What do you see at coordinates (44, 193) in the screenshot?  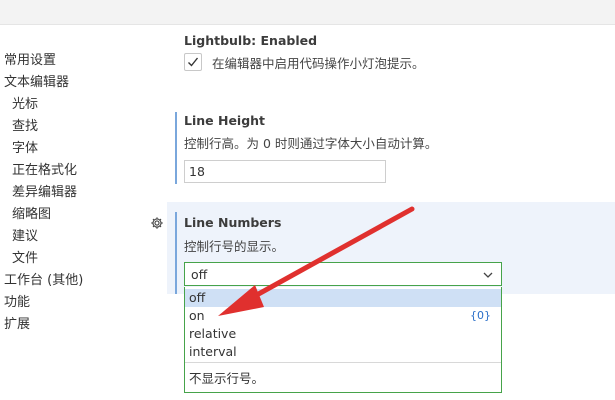 I see `nav-item-diff-editor: 差异编辑器` at bounding box center [44, 193].